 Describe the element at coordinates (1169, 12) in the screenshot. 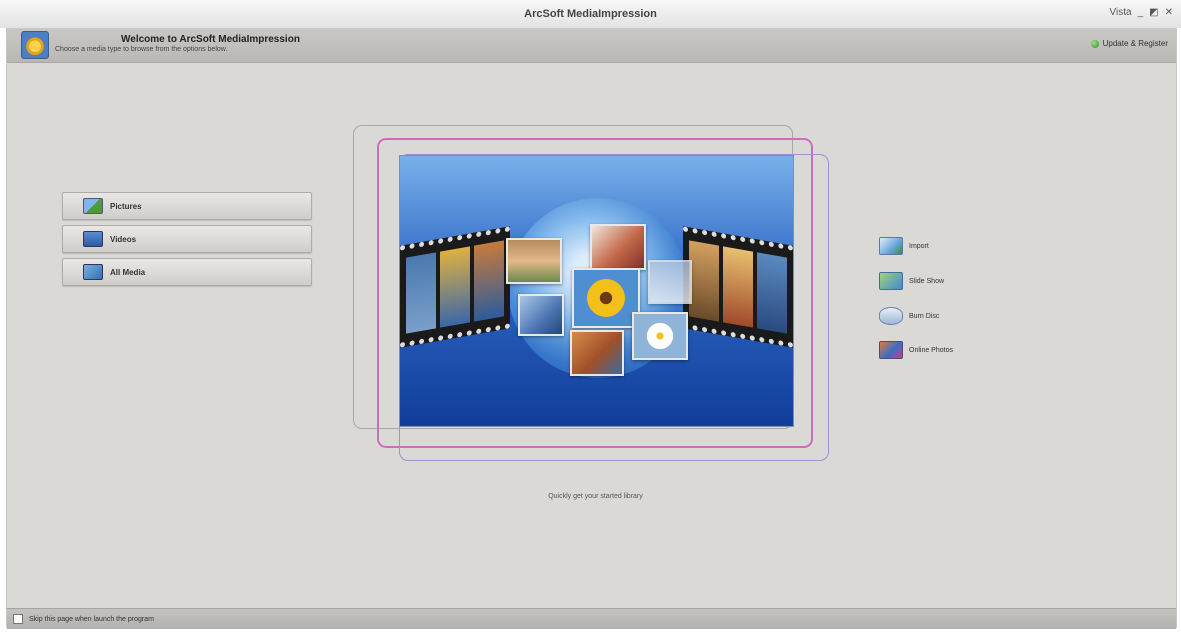

I see `close-icon: ✕` at that location.